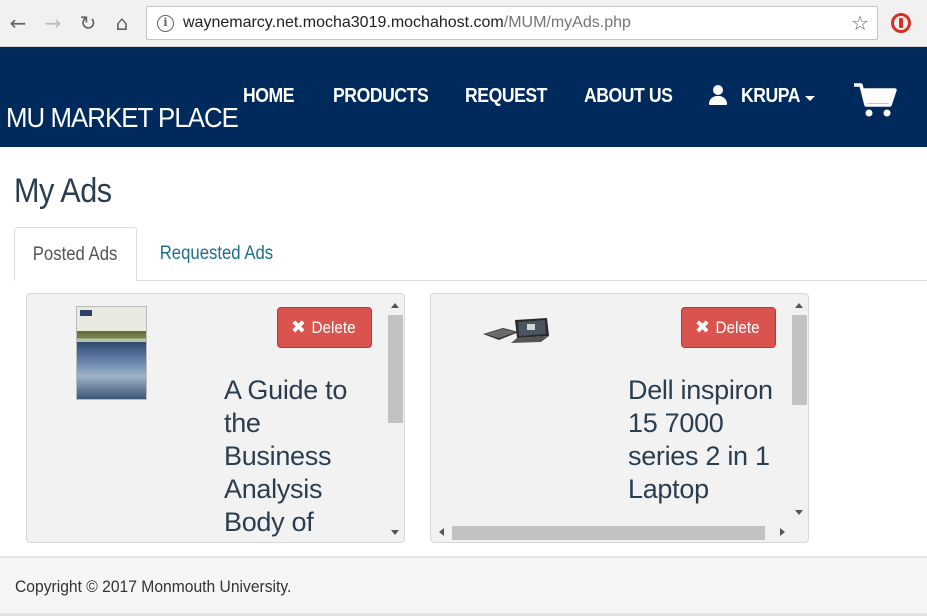 Image resolution: width=927 pixels, height=616 pixels. Describe the element at coordinates (122, 23) in the screenshot. I see `home-icon: ⌂` at that location.